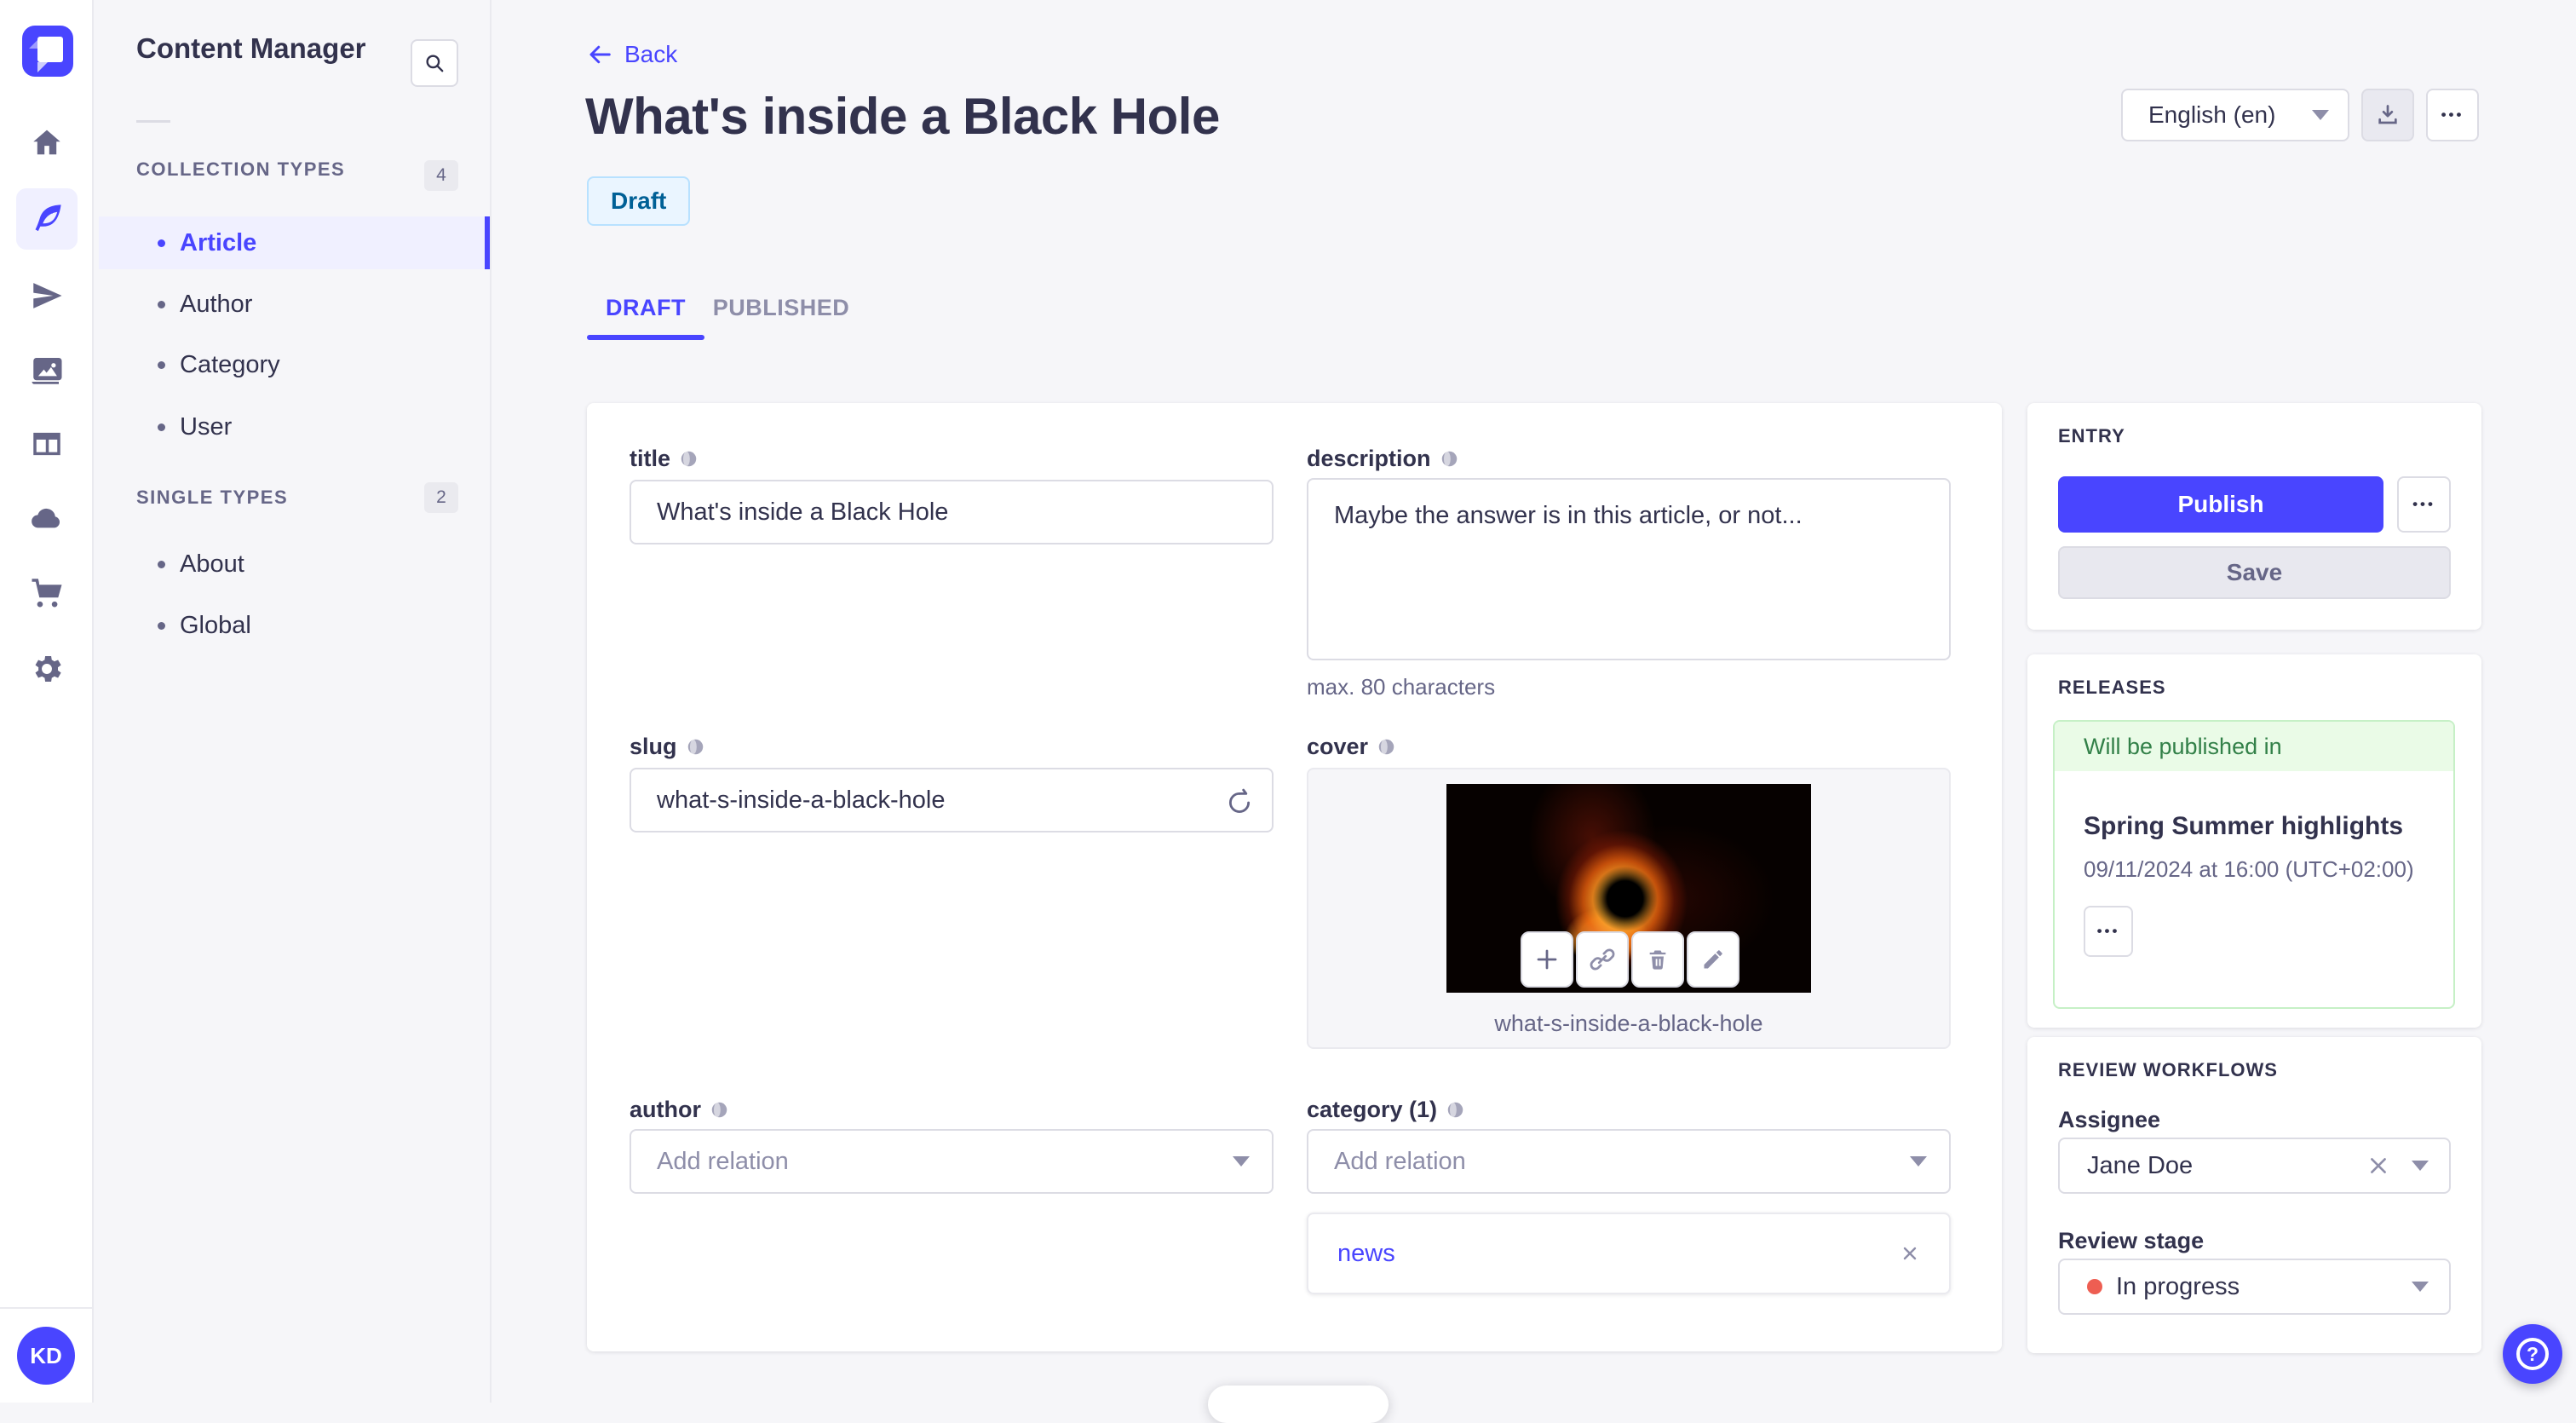 Image resolution: width=2576 pixels, height=1423 pixels. What do you see at coordinates (2255, 1166) in the screenshot?
I see `assignee-combobox: Jane Doe` at bounding box center [2255, 1166].